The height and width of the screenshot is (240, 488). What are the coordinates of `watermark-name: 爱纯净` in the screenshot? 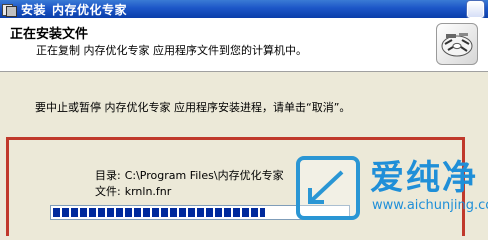 It's located at (424, 178).